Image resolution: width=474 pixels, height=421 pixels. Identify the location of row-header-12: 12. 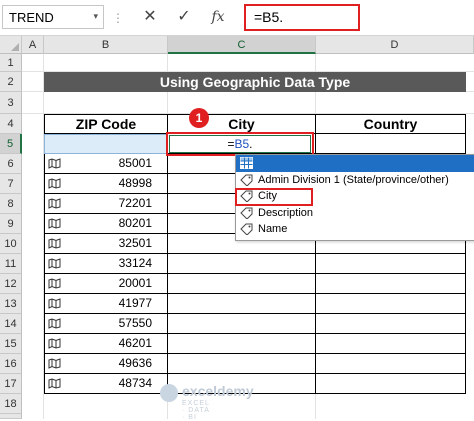
(11, 284).